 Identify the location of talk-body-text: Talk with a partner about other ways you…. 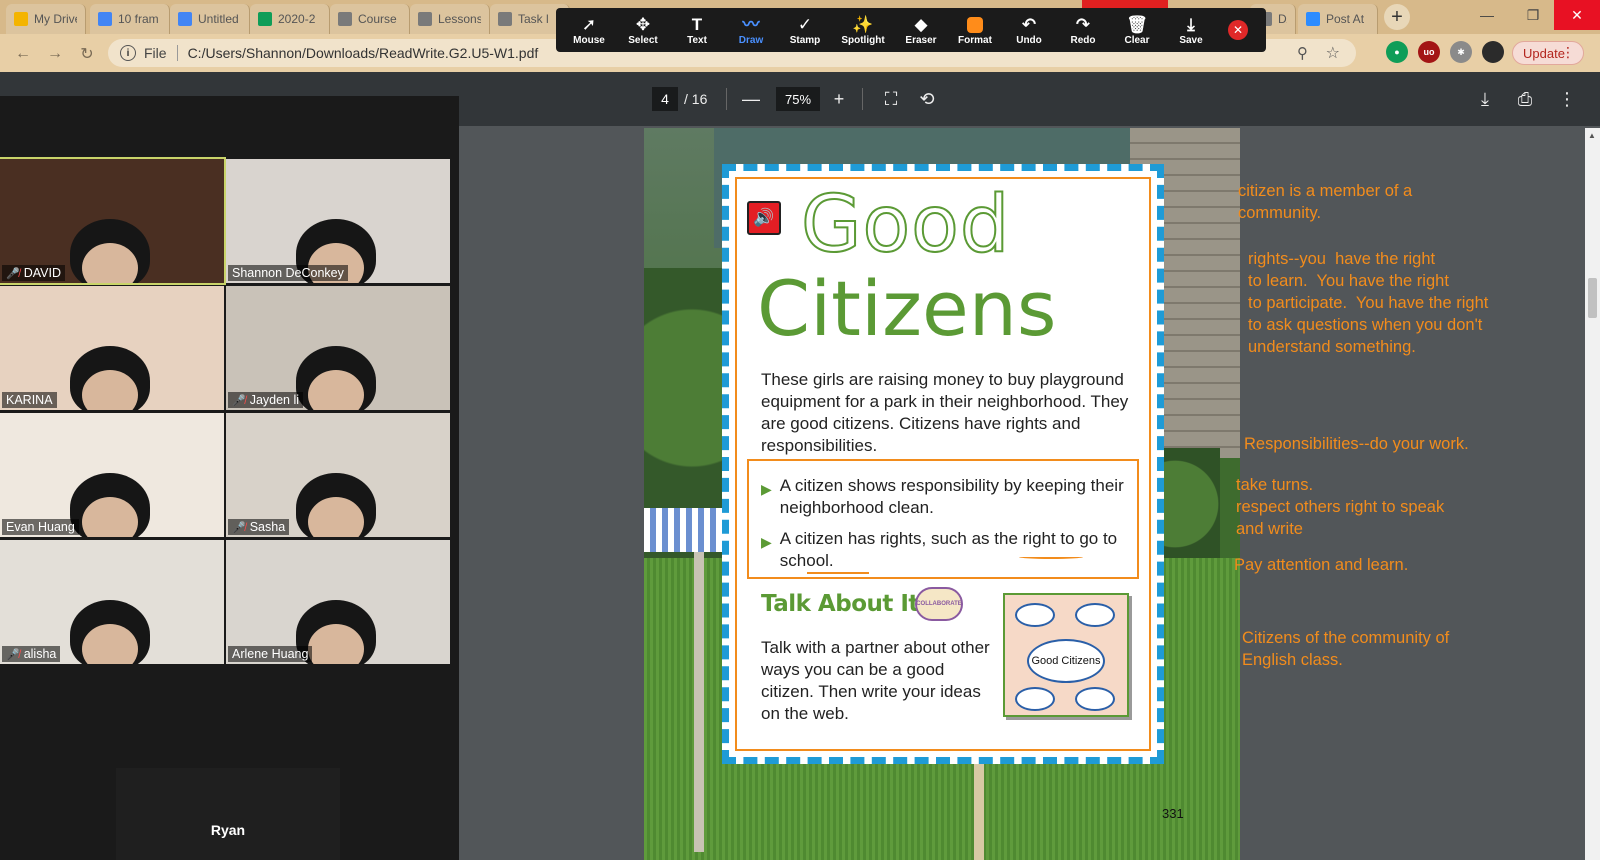
(875, 680).